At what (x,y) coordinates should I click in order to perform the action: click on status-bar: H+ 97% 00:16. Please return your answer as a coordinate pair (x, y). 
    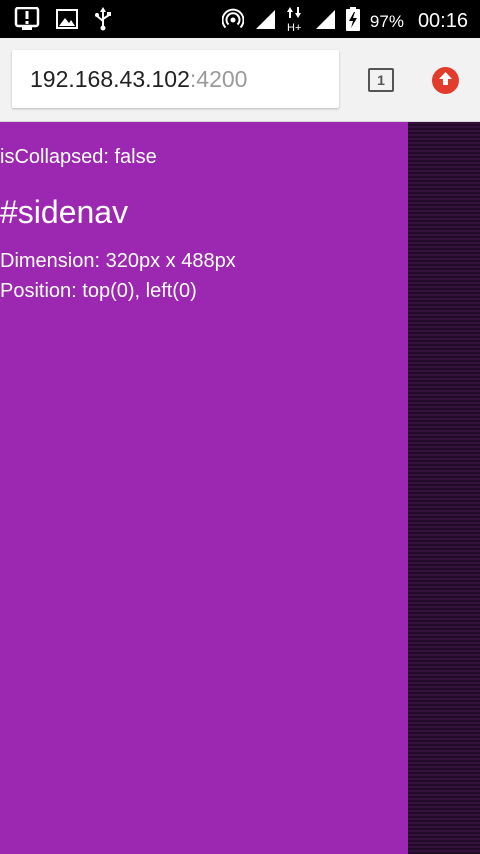
    Looking at the image, I should click on (240, 19).